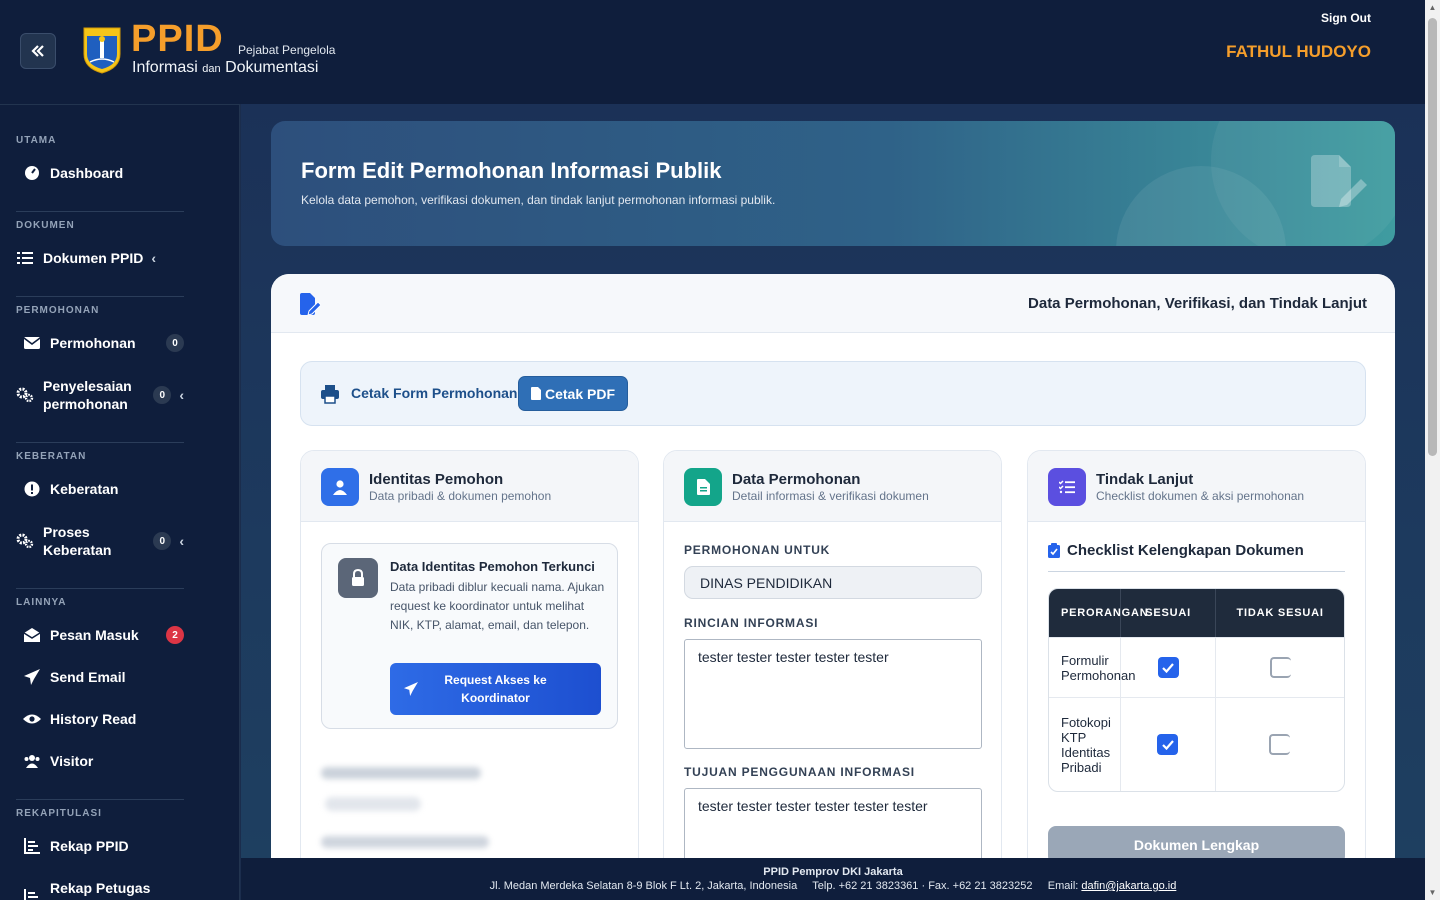  What do you see at coordinates (100, 846) in the screenshot?
I see `sidebar-item-rekap-ppid: Rekap PPID` at bounding box center [100, 846].